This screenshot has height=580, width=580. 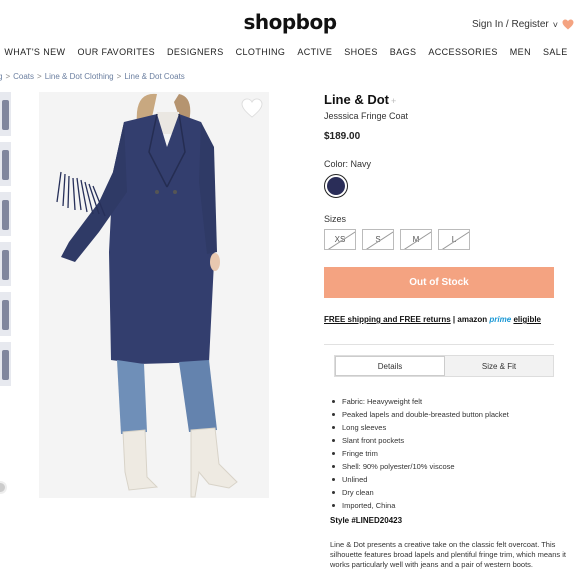 I want to click on list-item: Fringe trim, so click(x=450, y=453).